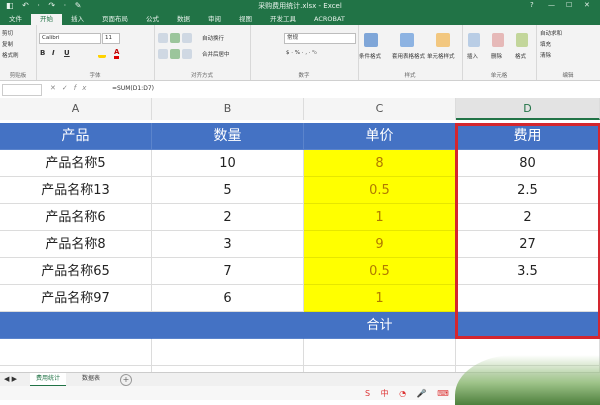  What do you see at coordinates (117, 53) in the screenshot?
I see `font-color-icon: A` at bounding box center [117, 53].